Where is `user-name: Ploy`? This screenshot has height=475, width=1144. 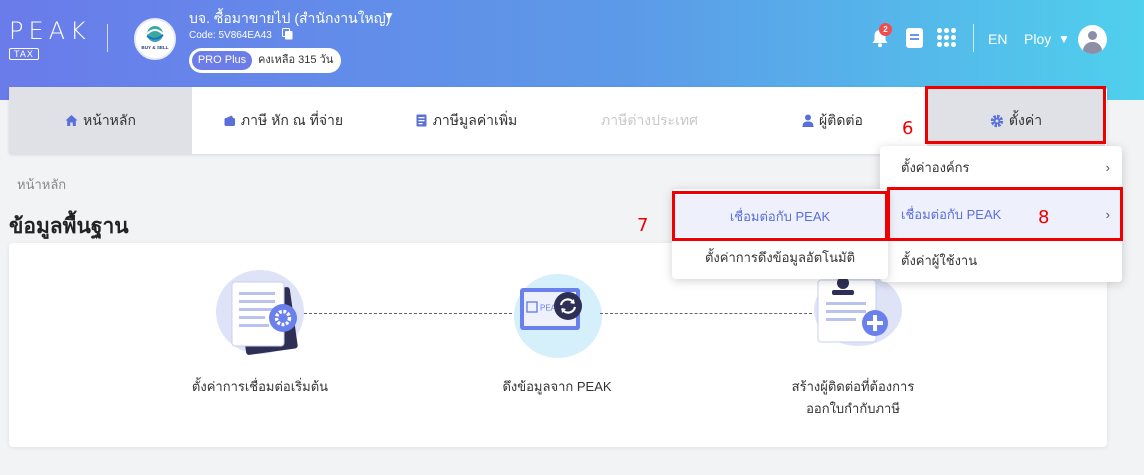 user-name: Ploy is located at coordinates (1037, 39).